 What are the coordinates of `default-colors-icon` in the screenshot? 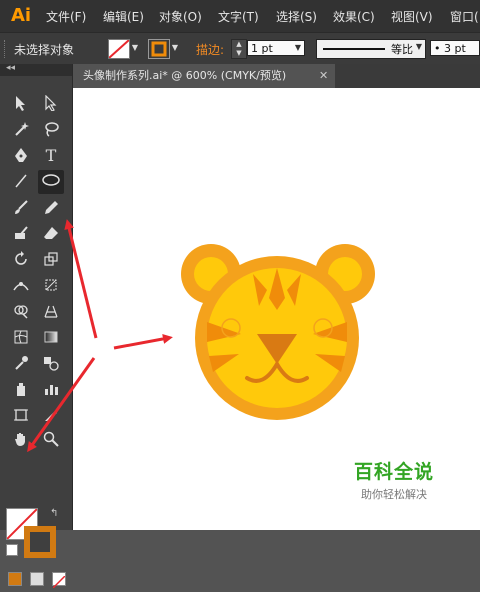 It's located at (12, 550).